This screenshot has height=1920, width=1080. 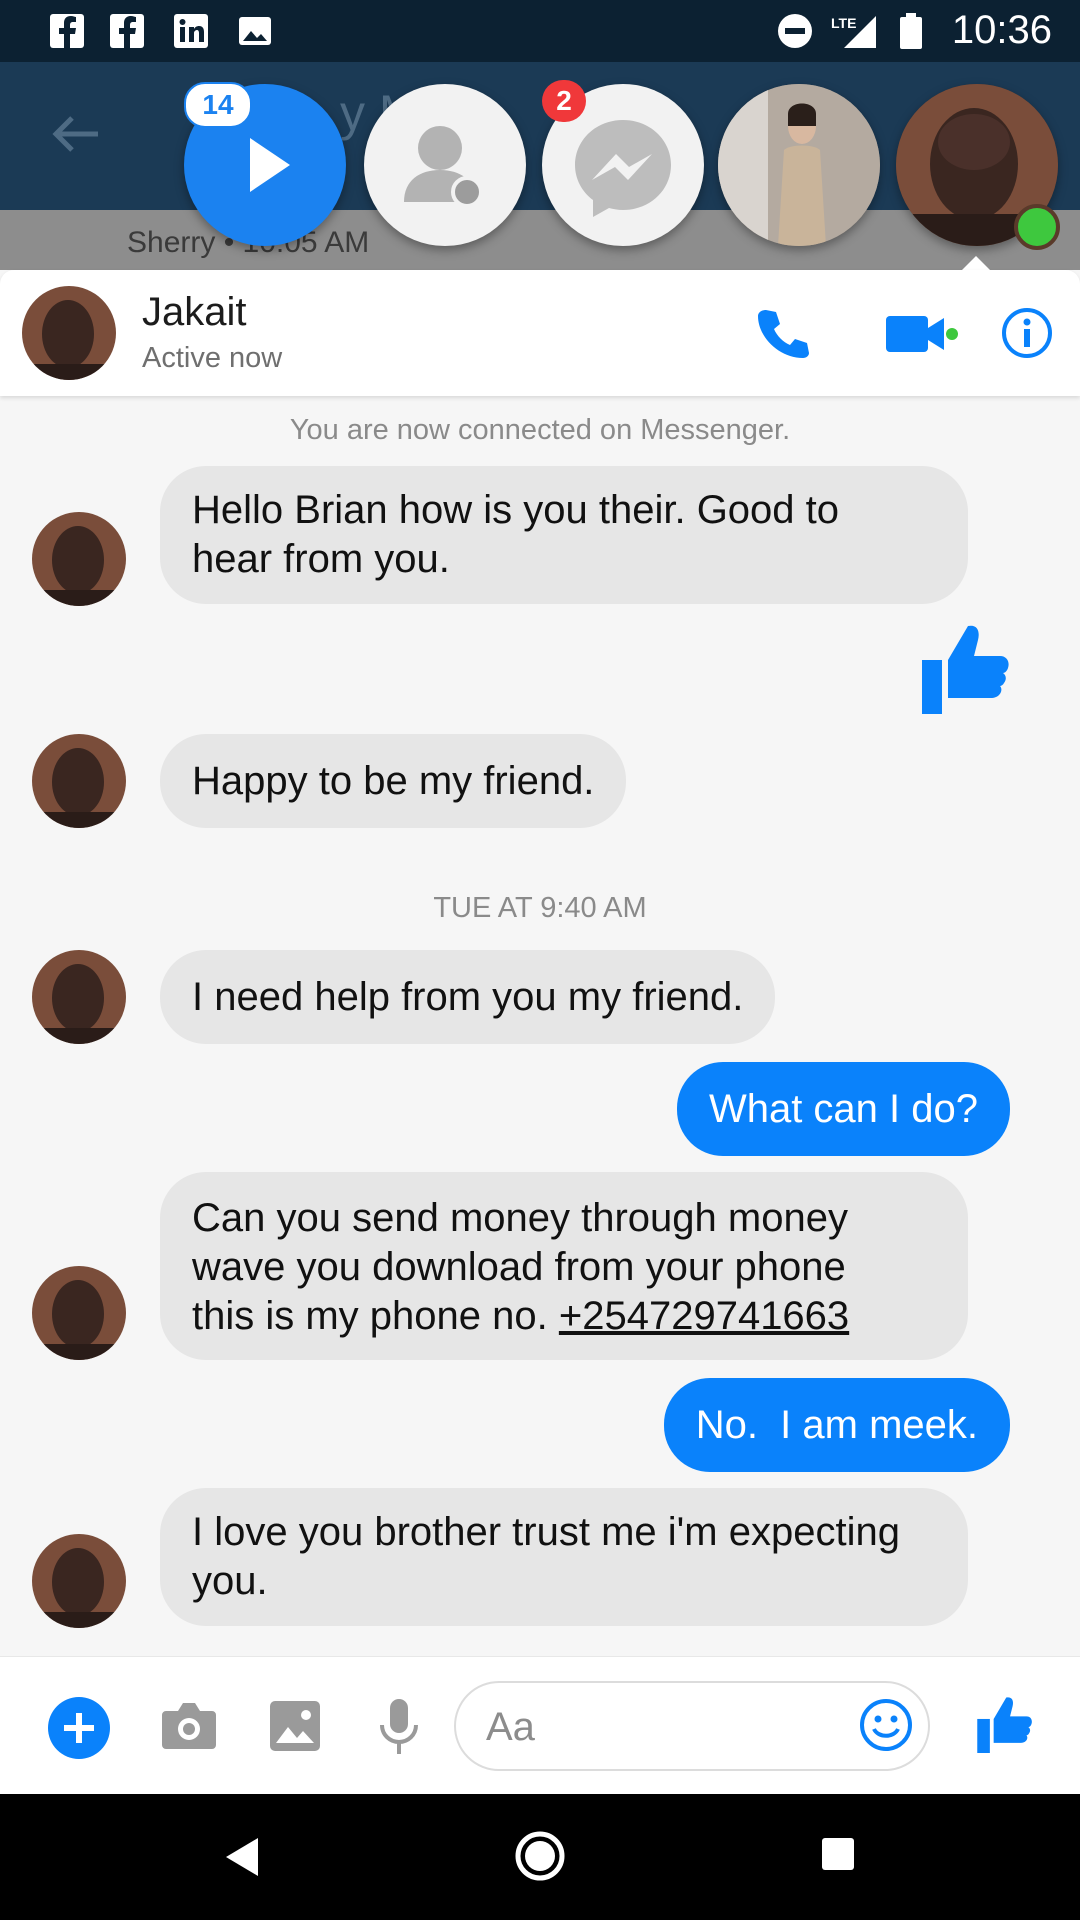 What do you see at coordinates (520, 1218) in the screenshot?
I see `message-line: Can you send money through money` at bounding box center [520, 1218].